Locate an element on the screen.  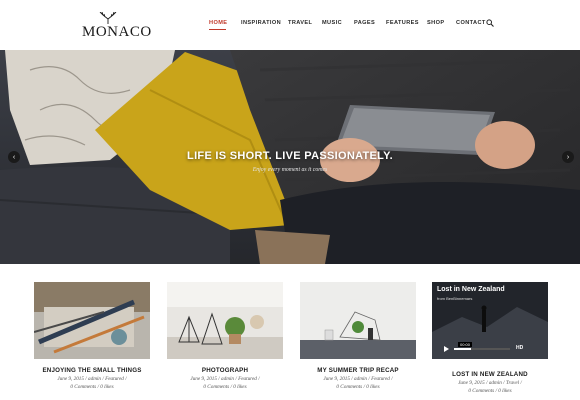
video-progress is located at coordinates (482, 349).